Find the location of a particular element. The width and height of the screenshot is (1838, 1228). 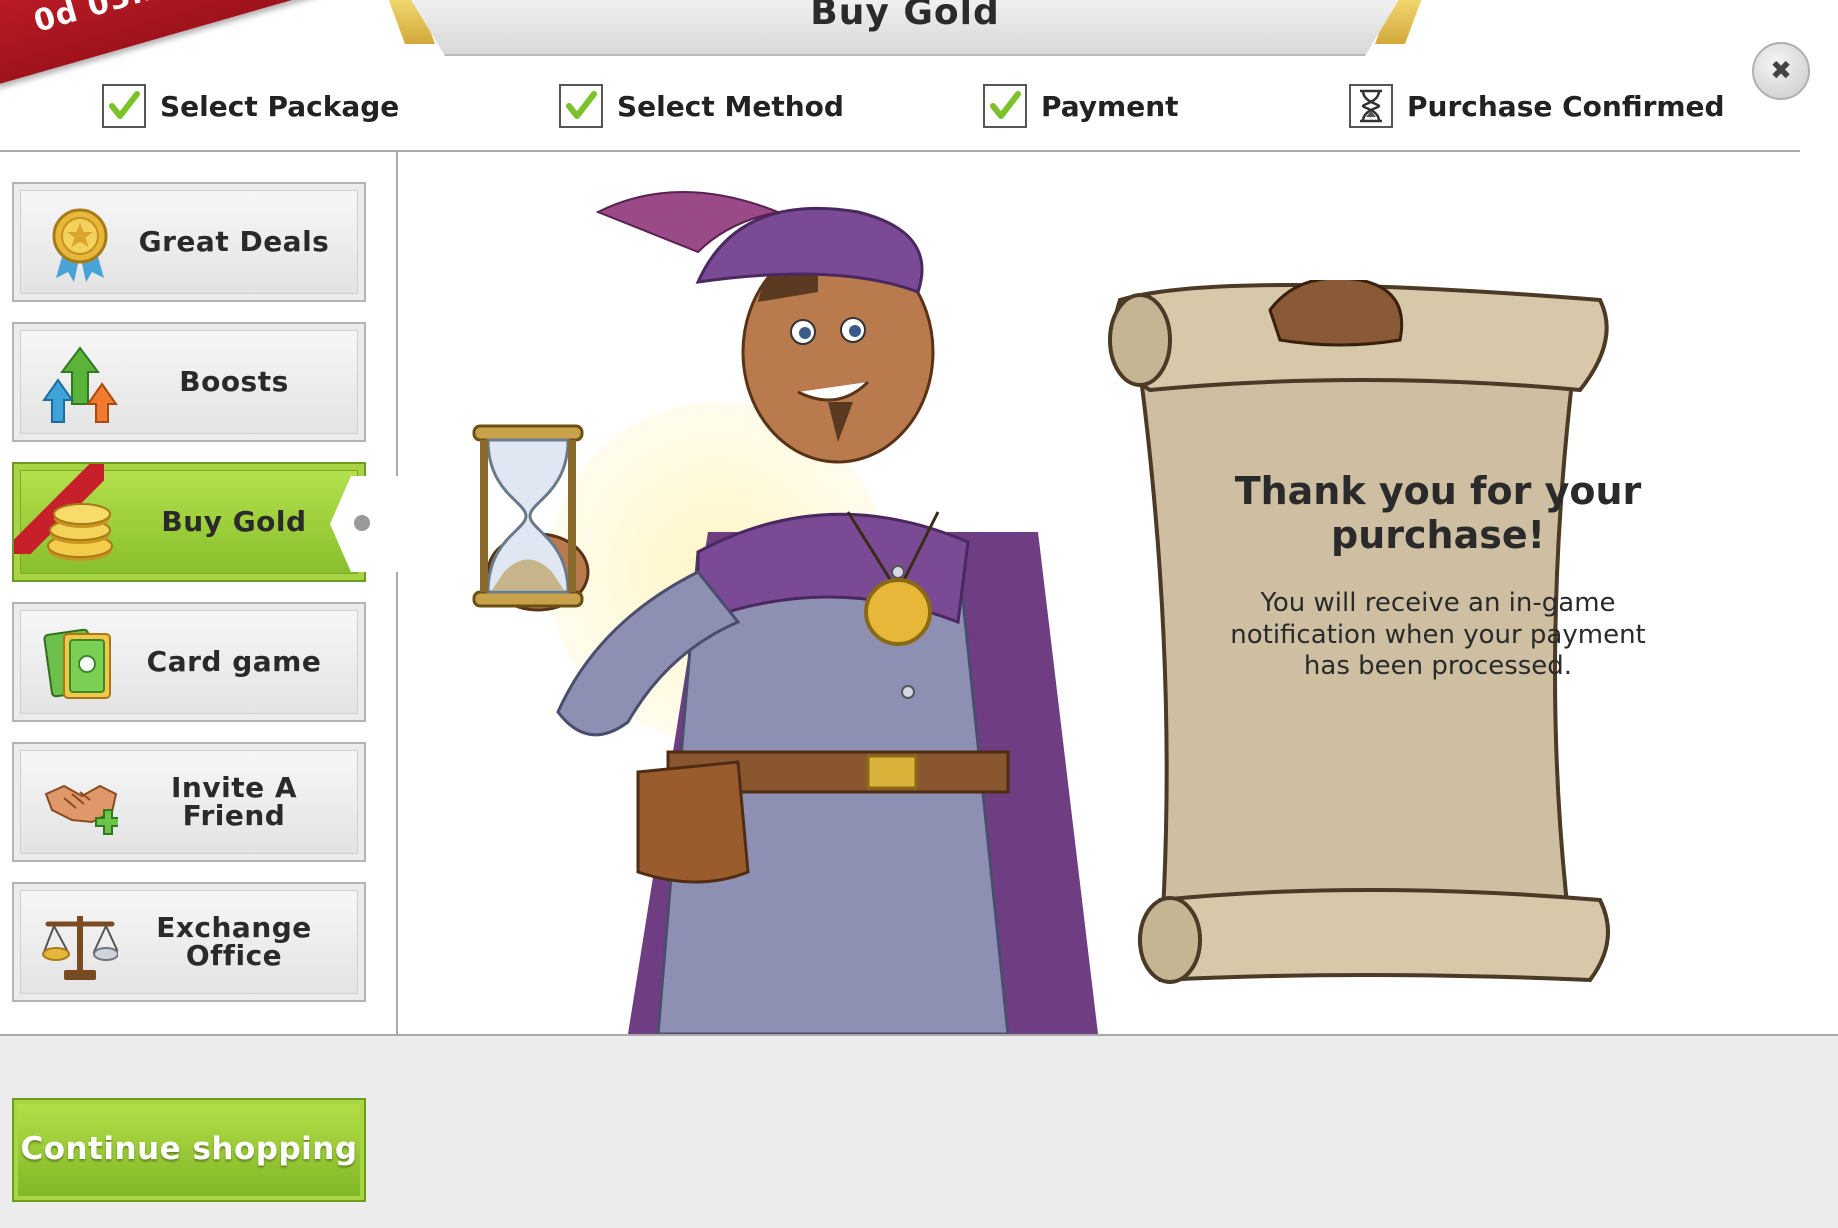

step-select-method: Select Method is located at coordinates (701, 106).